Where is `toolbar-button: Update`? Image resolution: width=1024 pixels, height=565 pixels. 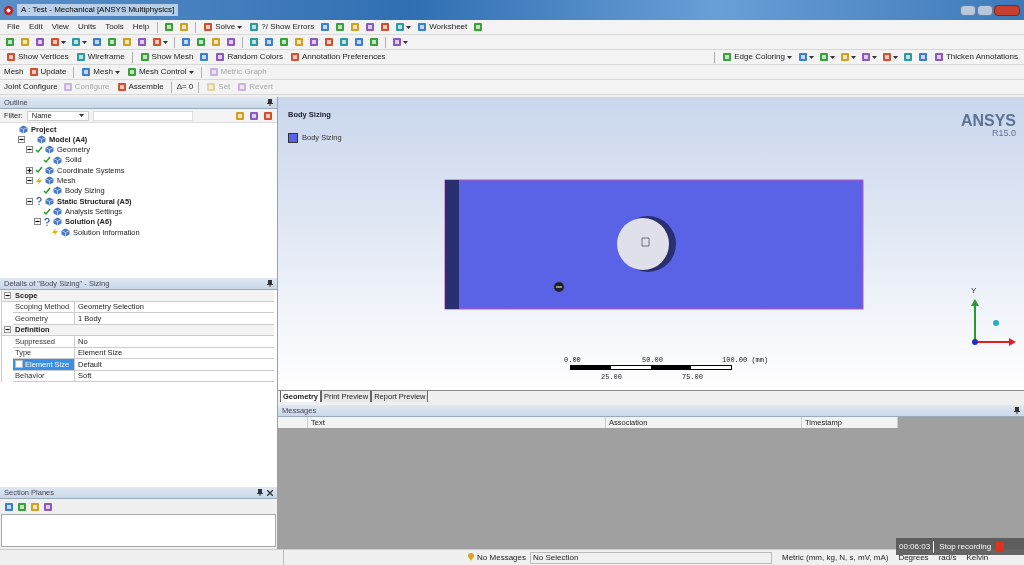 toolbar-button: Update is located at coordinates (47, 72).